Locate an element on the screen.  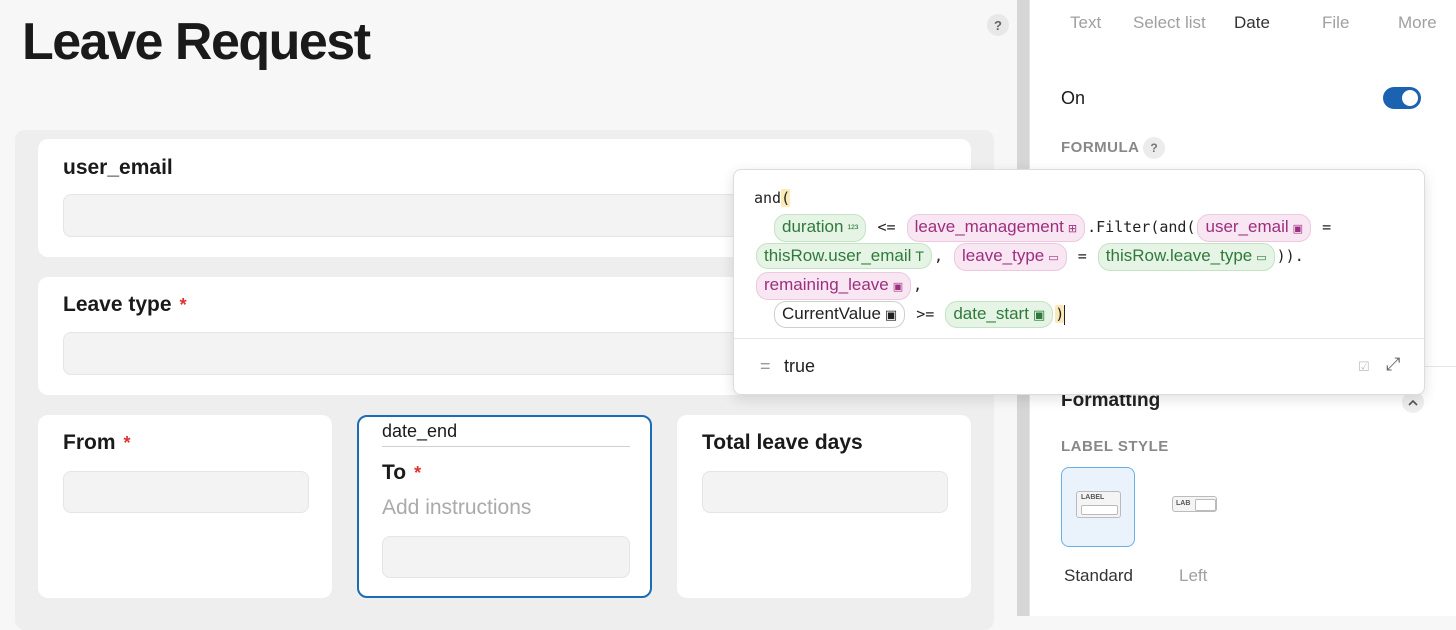
tab-more: More is located at coordinates (1417, 23).